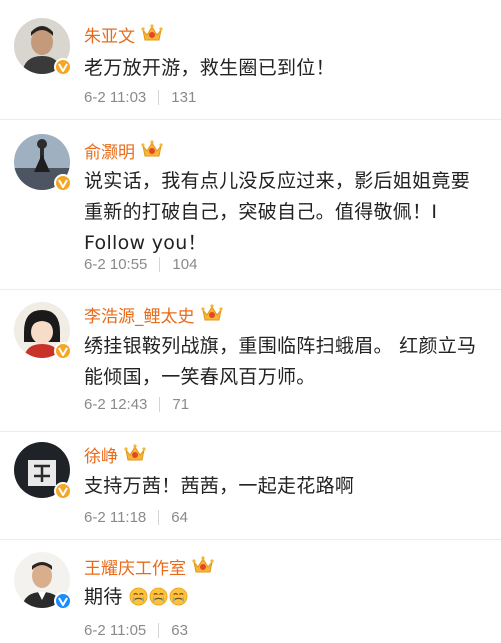 This screenshot has width=501, height=643. I want to click on comment-text: 老万放开游，救生圈已到位！, so click(209, 68).